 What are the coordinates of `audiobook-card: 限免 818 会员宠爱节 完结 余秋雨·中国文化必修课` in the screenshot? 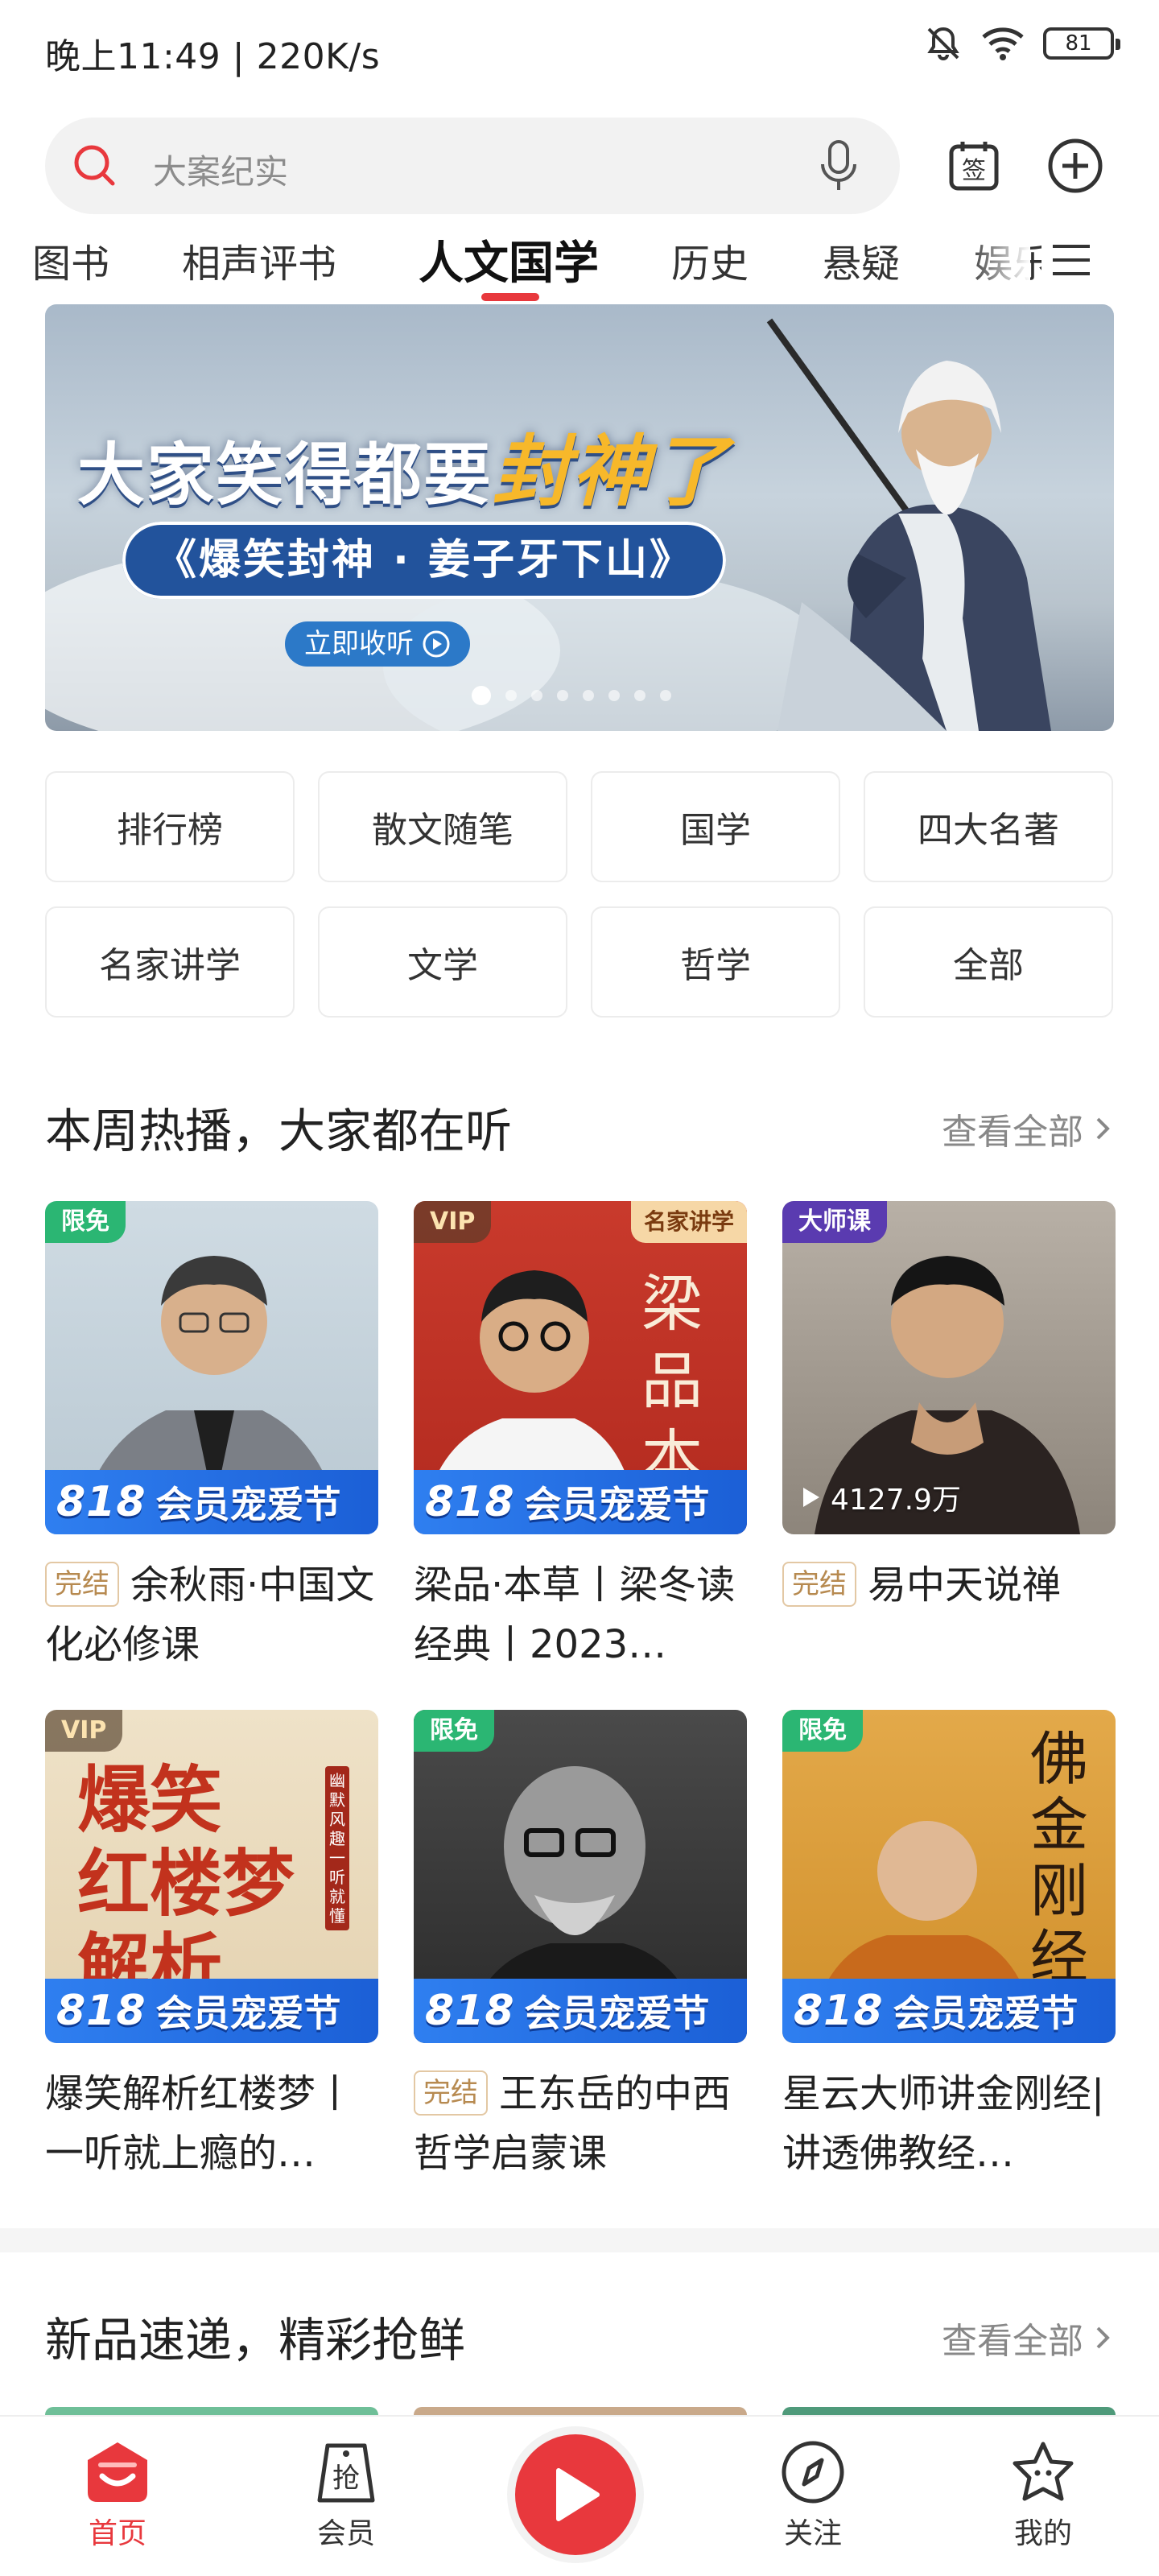 It's located at (211, 1437).